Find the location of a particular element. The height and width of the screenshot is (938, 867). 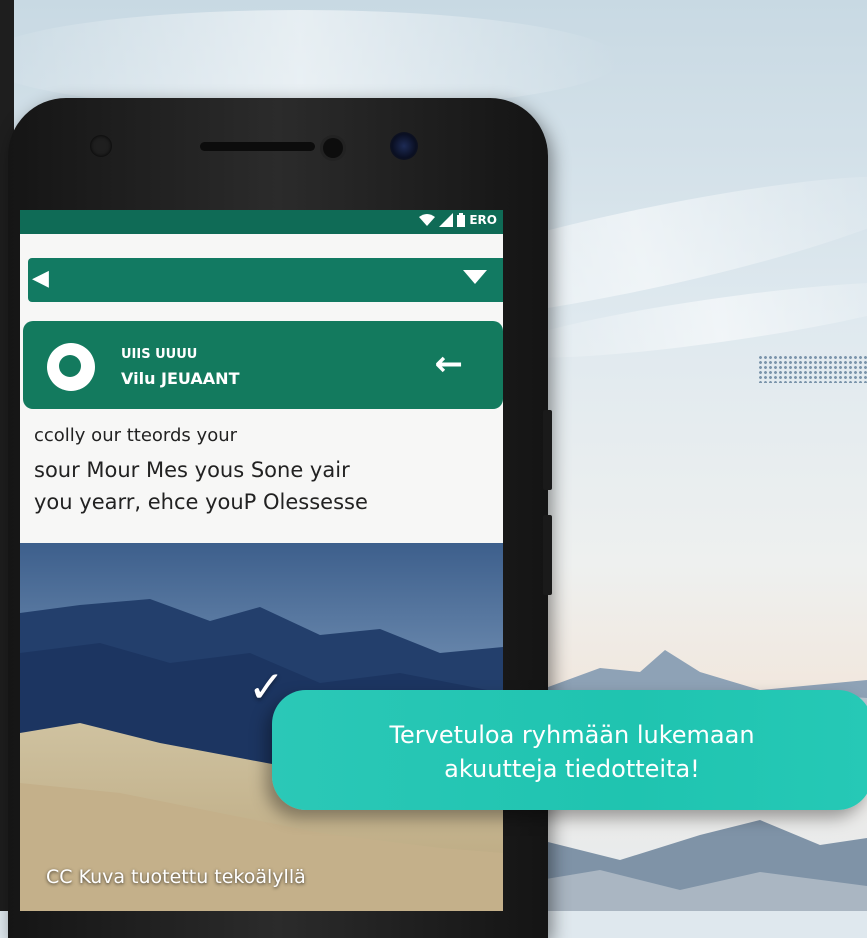

message-line: sour Mour Mes yous Sone yair is located at coordinates (192, 470).